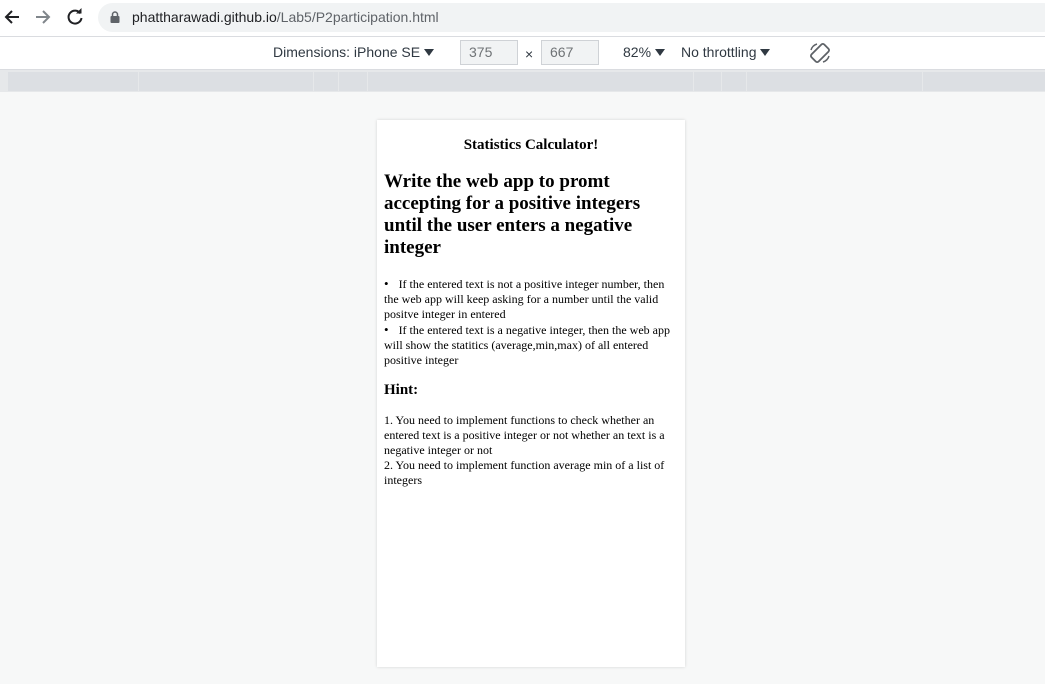  I want to click on reload-icon, so click(75, 16).